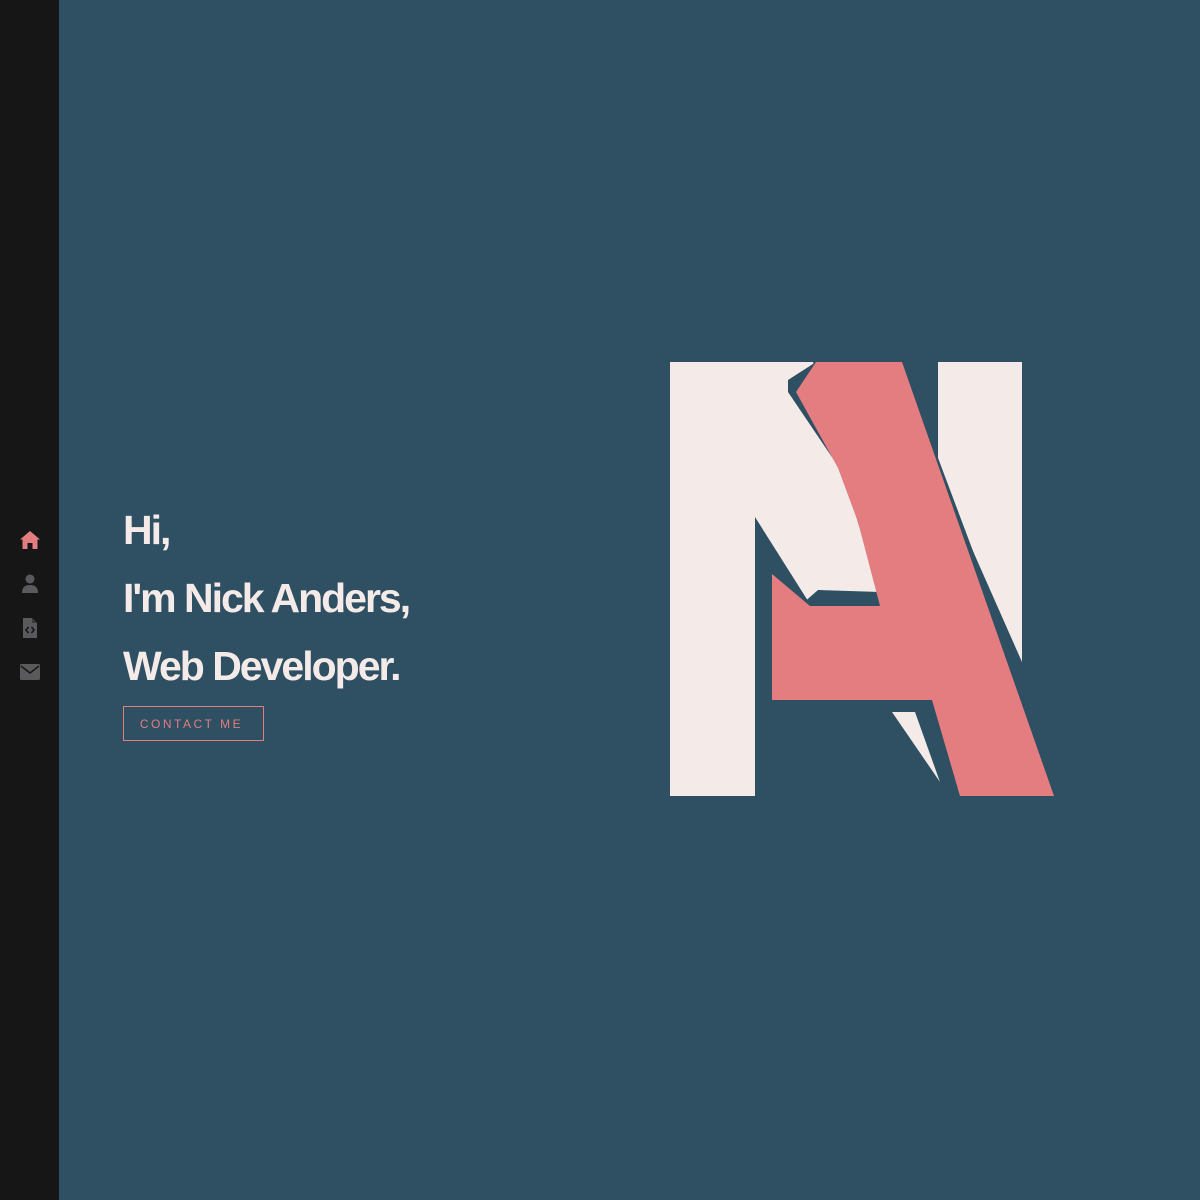 The width and height of the screenshot is (1200, 1200). I want to click on hero-name: I'm Nick Anders,, so click(267, 598).